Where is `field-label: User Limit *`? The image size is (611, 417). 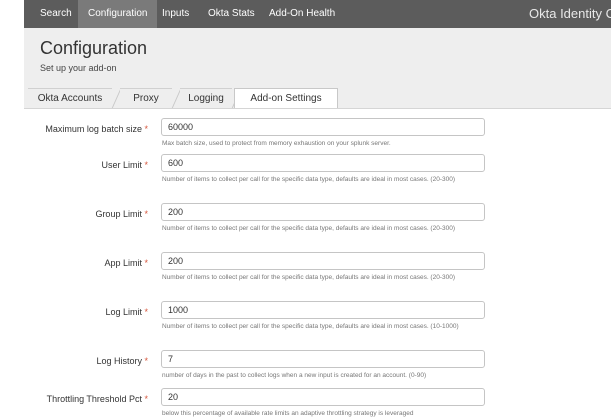 field-label: User Limit * is located at coordinates (124, 165).